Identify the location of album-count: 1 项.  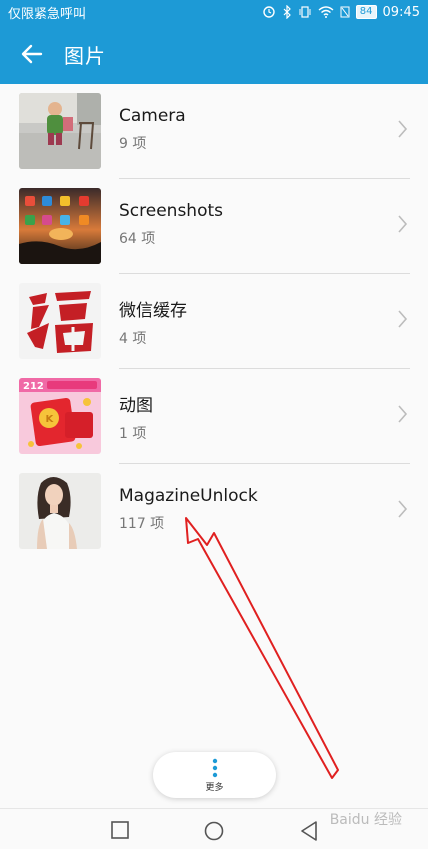
(133, 434).